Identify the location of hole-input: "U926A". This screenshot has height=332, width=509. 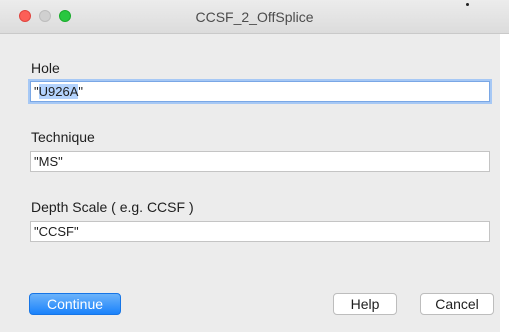
(260, 91).